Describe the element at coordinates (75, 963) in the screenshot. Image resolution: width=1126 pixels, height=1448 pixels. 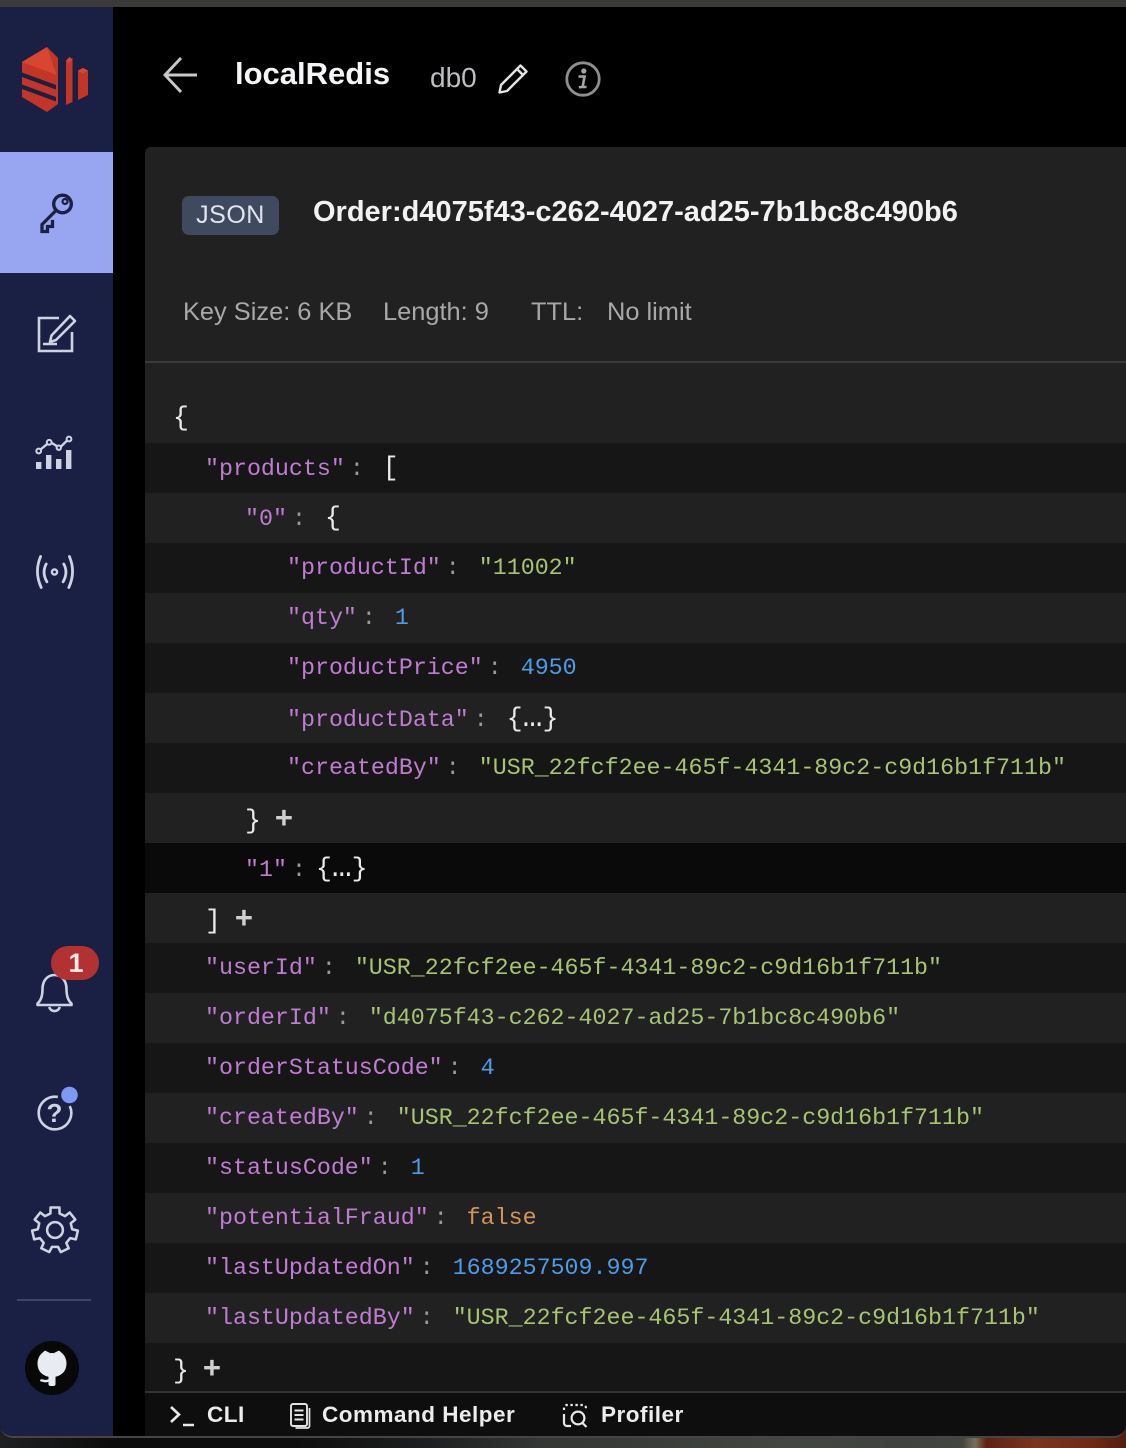
I see `svg-text: 1` at that location.